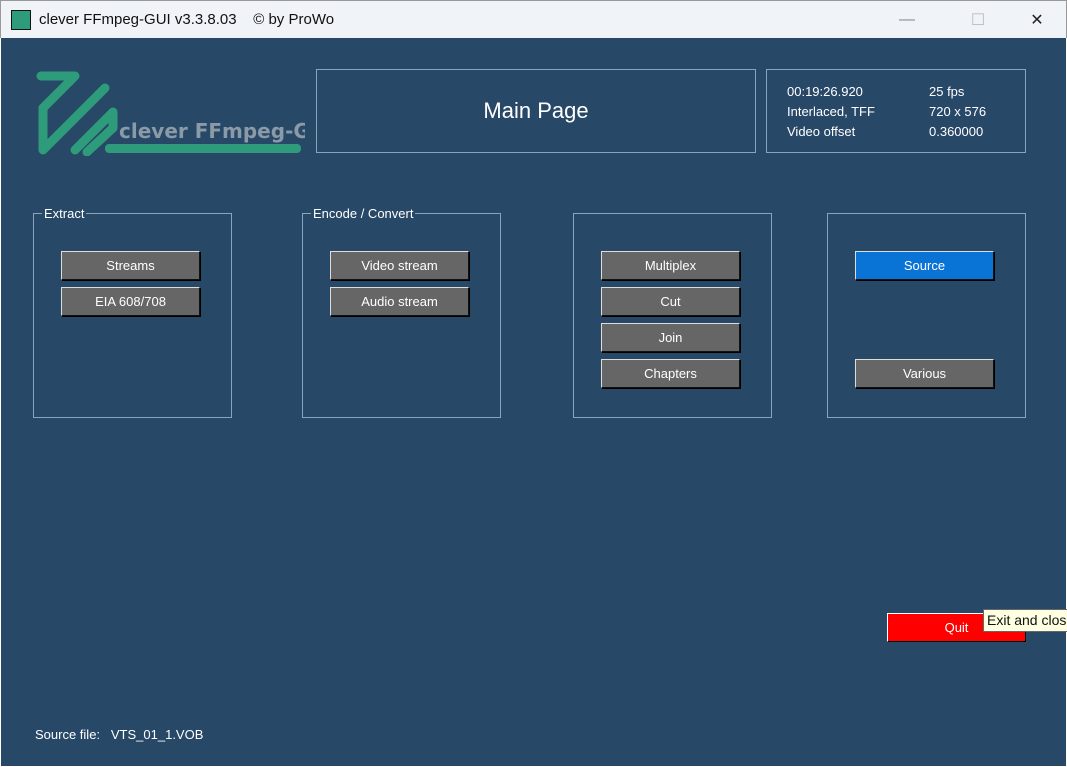 This screenshot has width=1067, height=767. What do you see at coordinates (821, 131) in the screenshot?
I see `video-offset-label: Video offset` at bounding box center [821, 131].